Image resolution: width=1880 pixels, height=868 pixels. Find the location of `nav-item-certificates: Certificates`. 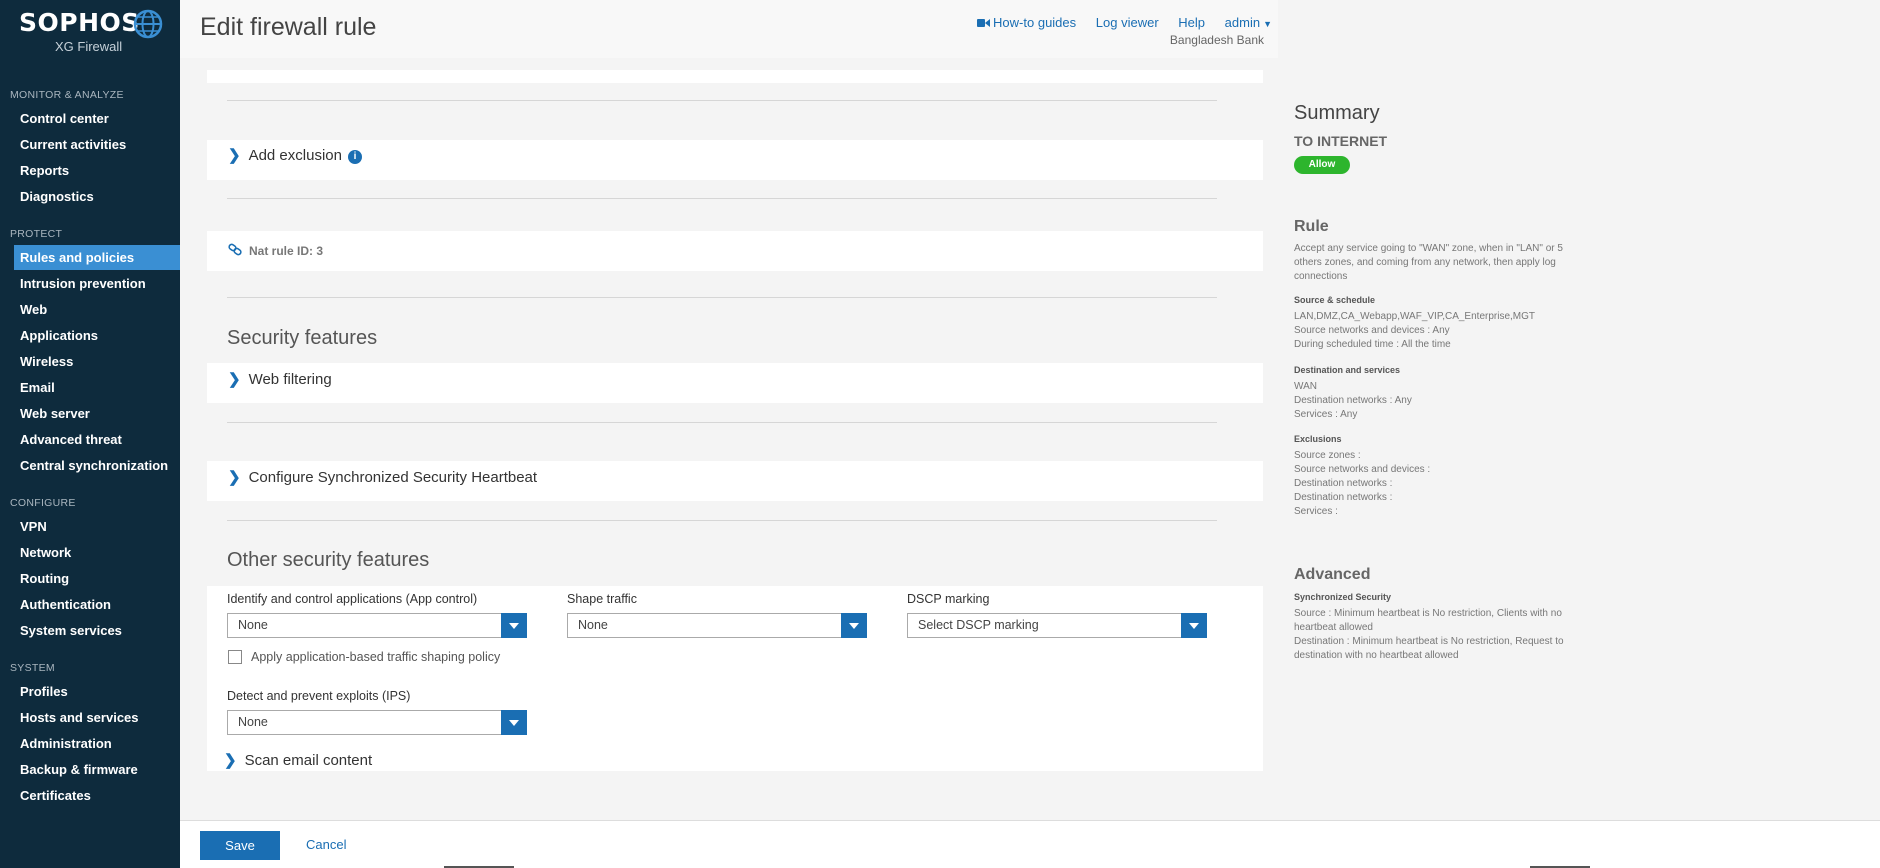

nav-item-certificates: Certificates is located at coordinates (97, 795).